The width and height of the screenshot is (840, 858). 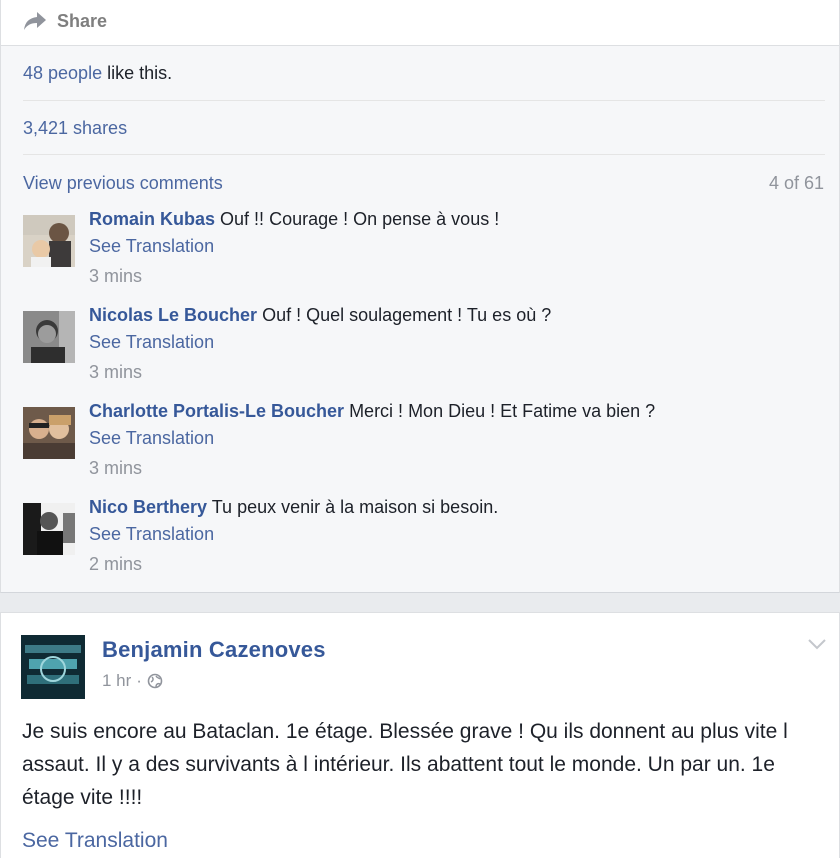 I want to click on comment-text: Merci ! Mon Dieu ! Et Fatime va bien ?, so click(x=502, y=411).